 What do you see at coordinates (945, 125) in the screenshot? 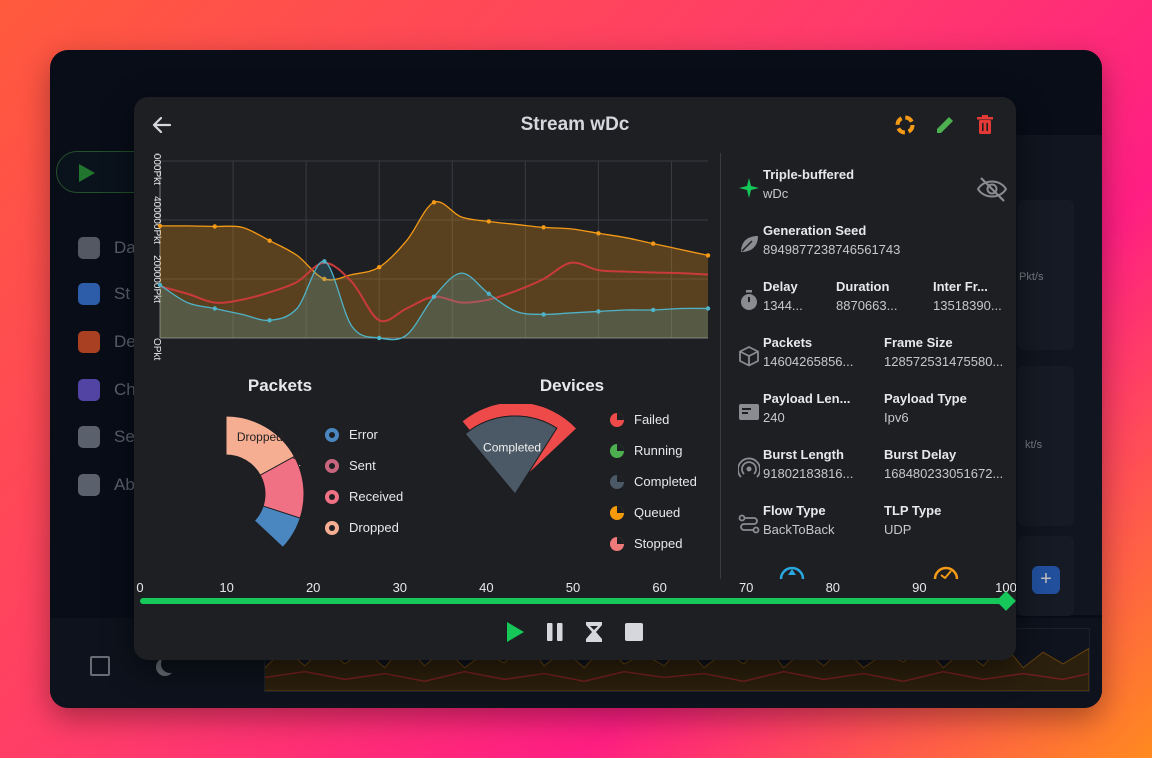
I see `edit-pencil-icon` at bounding box center [945, 125].